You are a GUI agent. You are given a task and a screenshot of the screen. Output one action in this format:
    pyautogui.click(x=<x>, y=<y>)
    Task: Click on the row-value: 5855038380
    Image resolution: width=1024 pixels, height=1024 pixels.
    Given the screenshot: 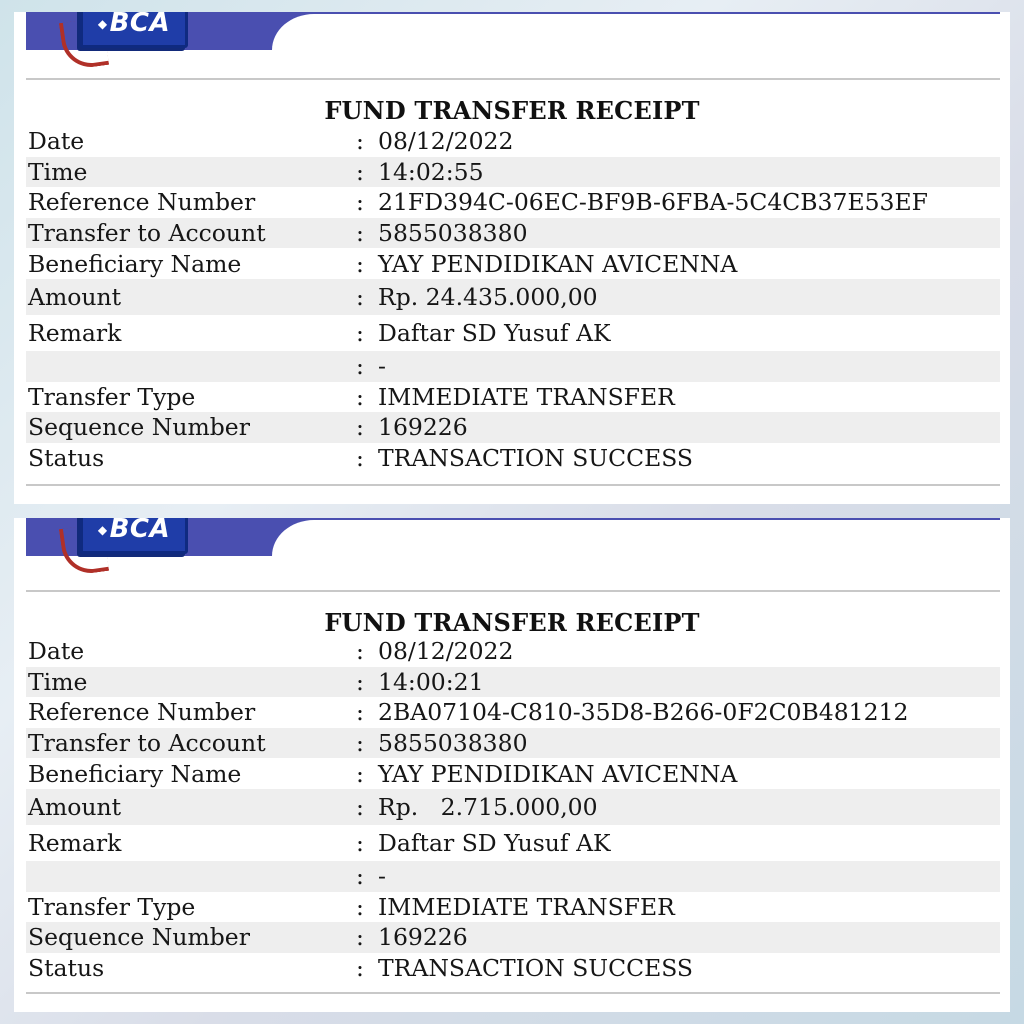 What is the action you would take?
    pyautogui.click(x=453, y=233)
    